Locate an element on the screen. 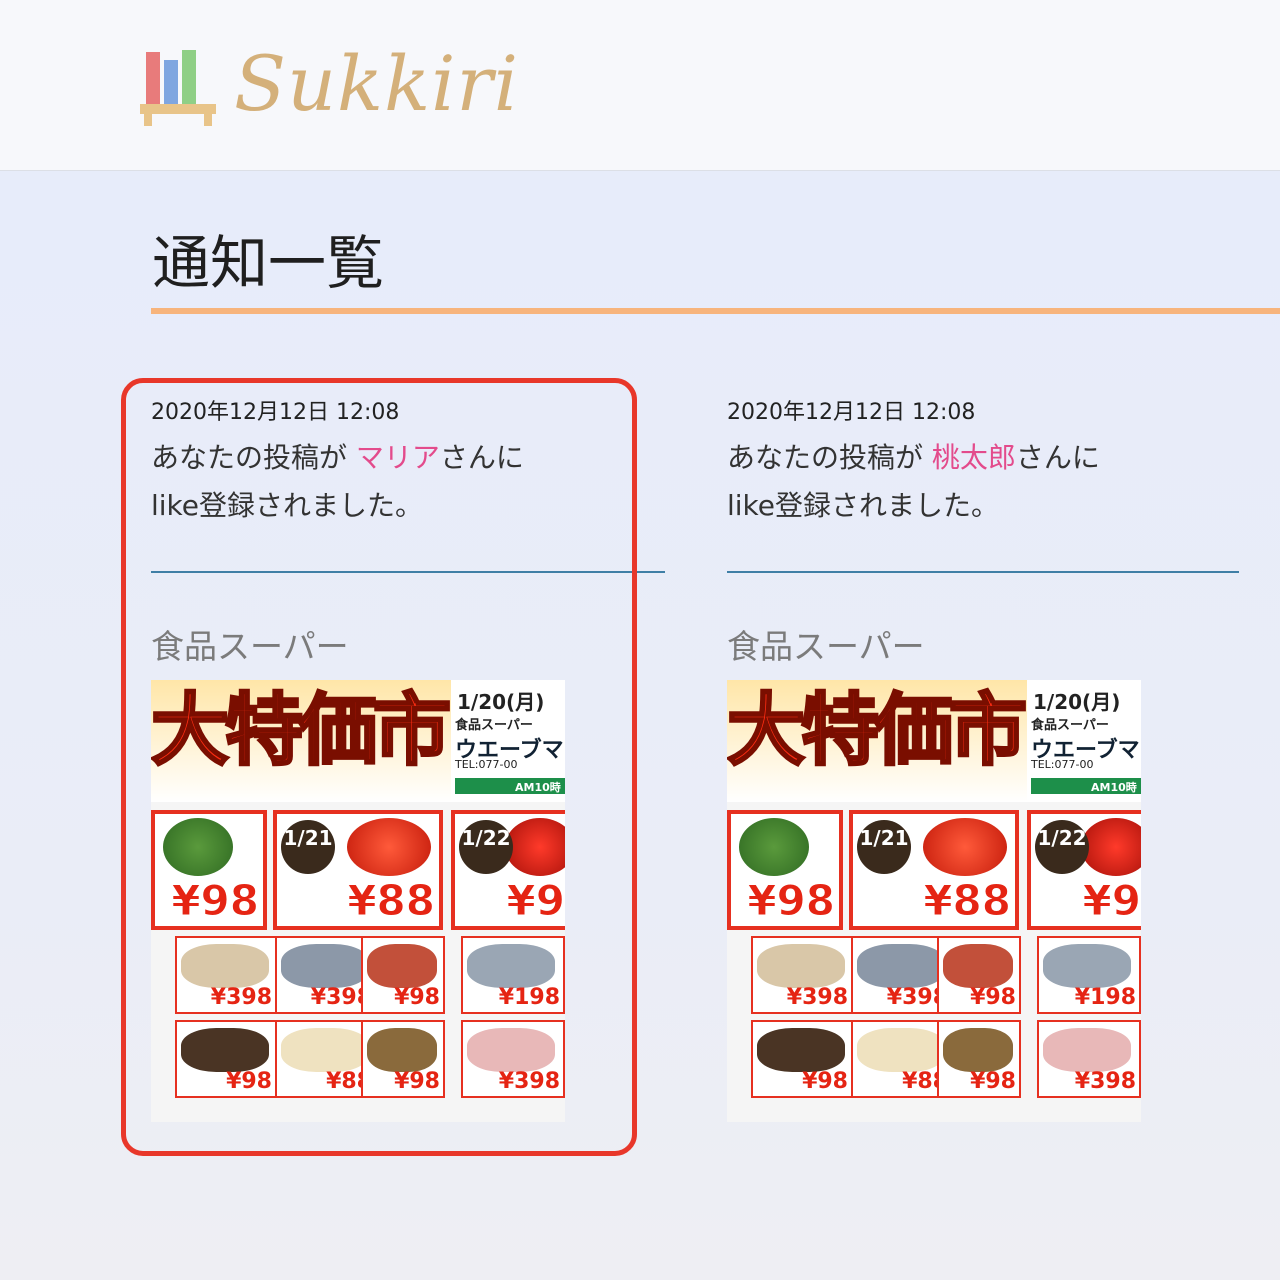 Image resolution: width=1280 pixels, height=1280 pixels. flyer-hours-bar: AM10時 is located at coordinates (1086, 786).